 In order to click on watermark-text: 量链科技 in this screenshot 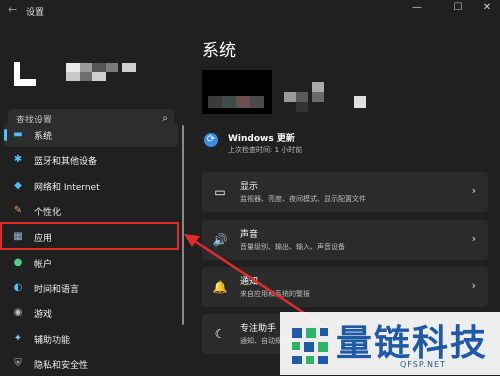, I will do `click(412, 343)`.